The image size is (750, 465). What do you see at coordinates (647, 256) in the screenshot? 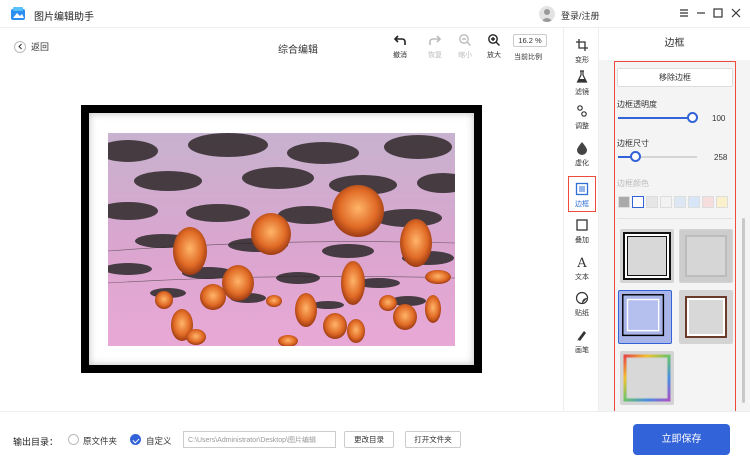
I see `frame-style-film` at bounding box center [647, 256].